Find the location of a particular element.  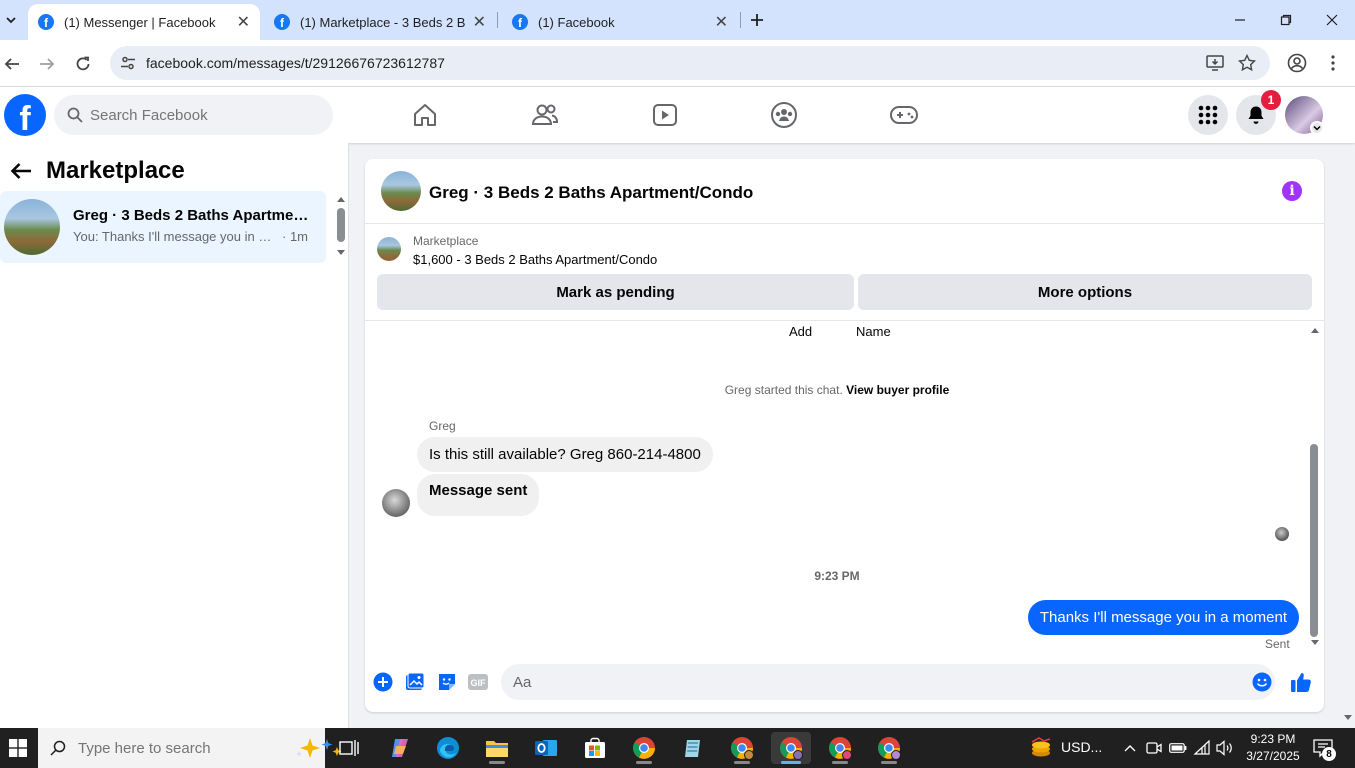

sticker-icon is located at coordinates (447, 682).